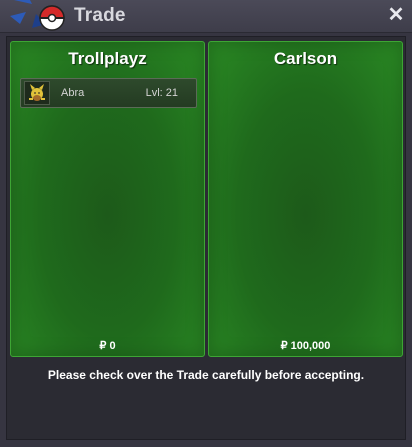 The width and height of the screenshot is (412, 447). Describe the element at coordinates (396, 15) in the screenshot. I see `close-icon: ✕` at that location.